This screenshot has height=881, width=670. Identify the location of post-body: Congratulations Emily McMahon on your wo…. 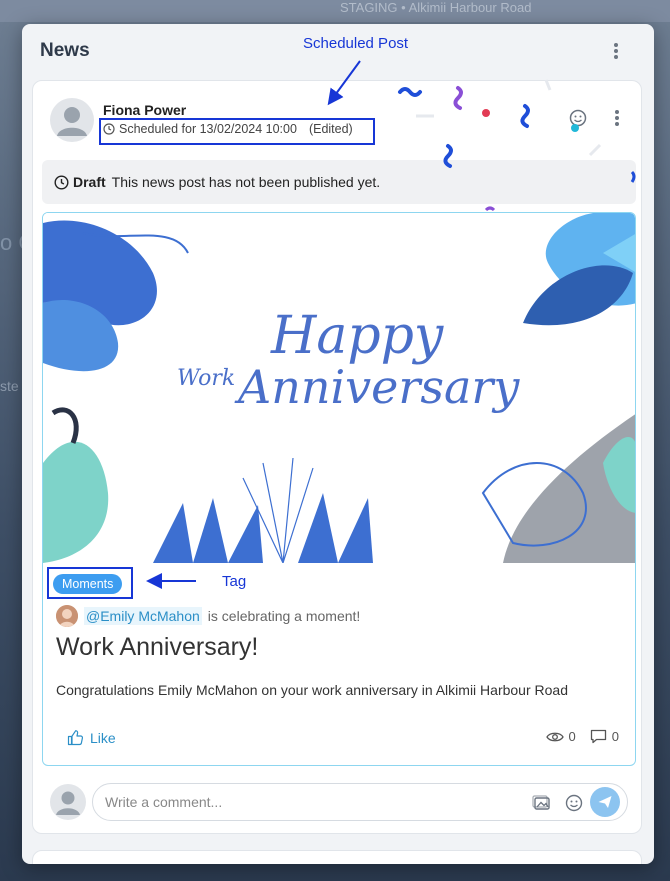
(312, 690).